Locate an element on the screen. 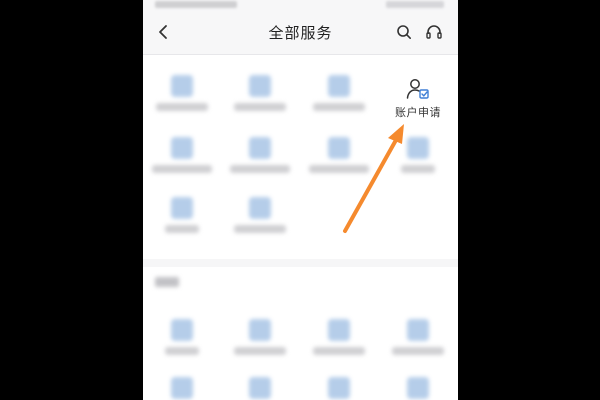  status-bar is located at coordinates (300, 6).